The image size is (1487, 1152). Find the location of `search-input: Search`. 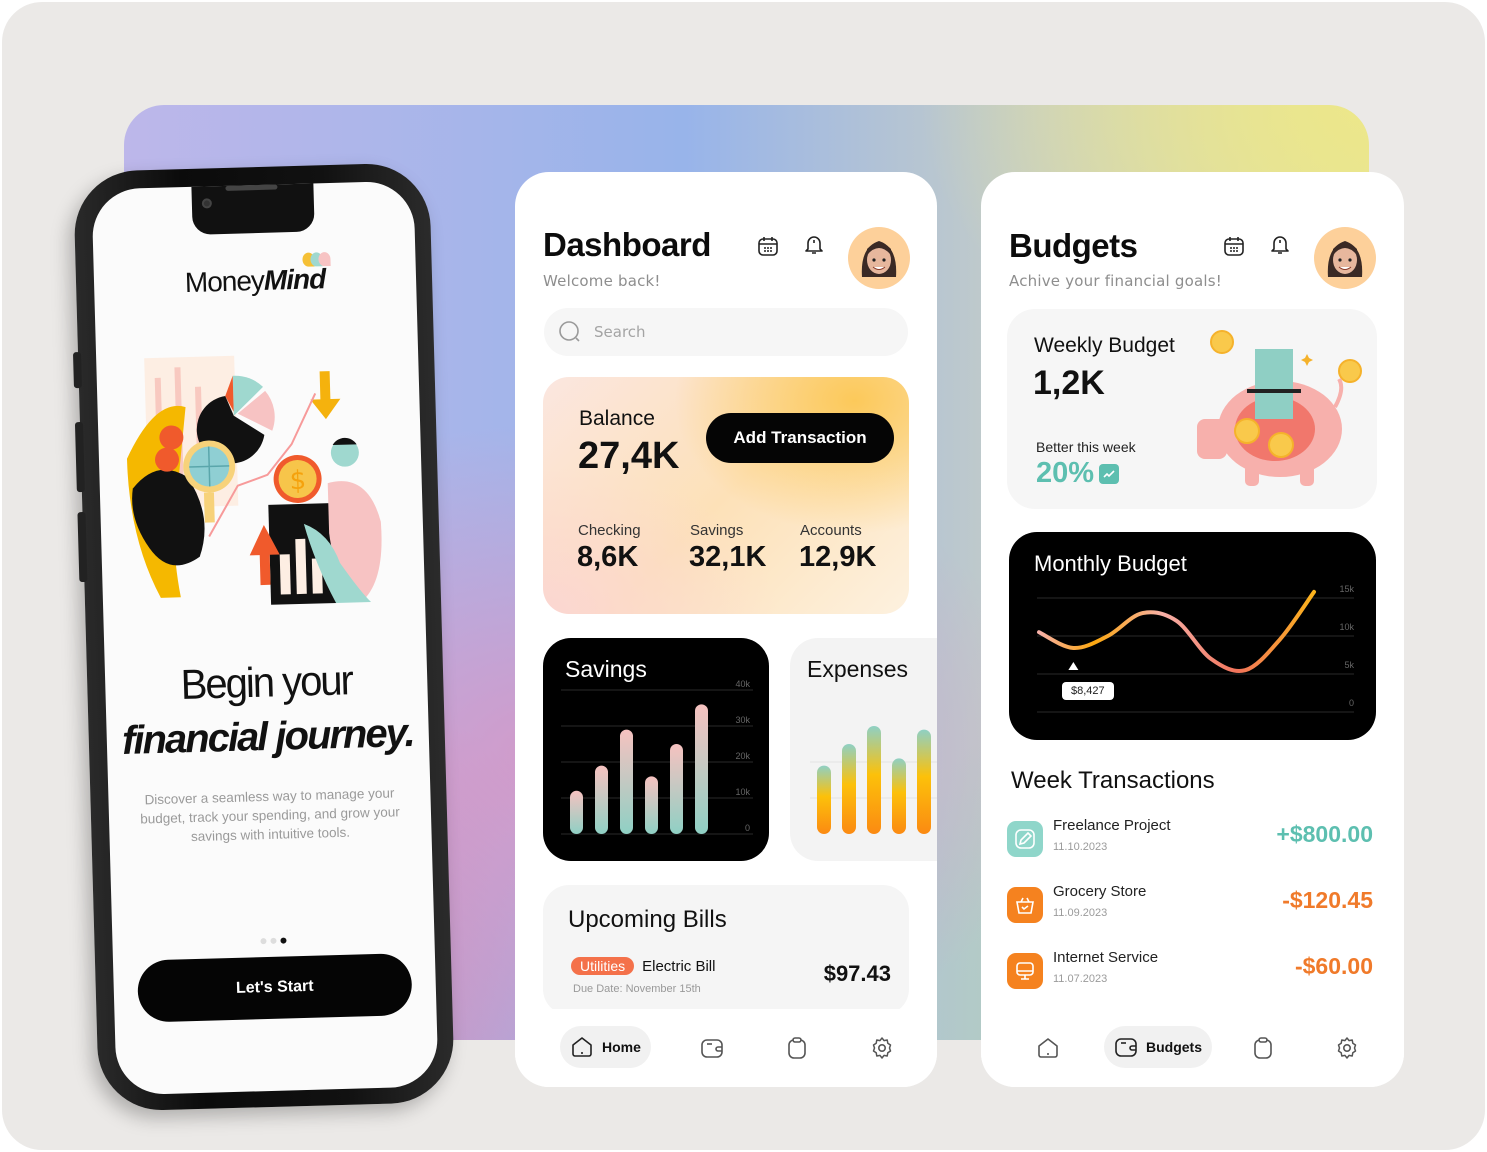

search-input: Search is located at coordinates (726, 332).